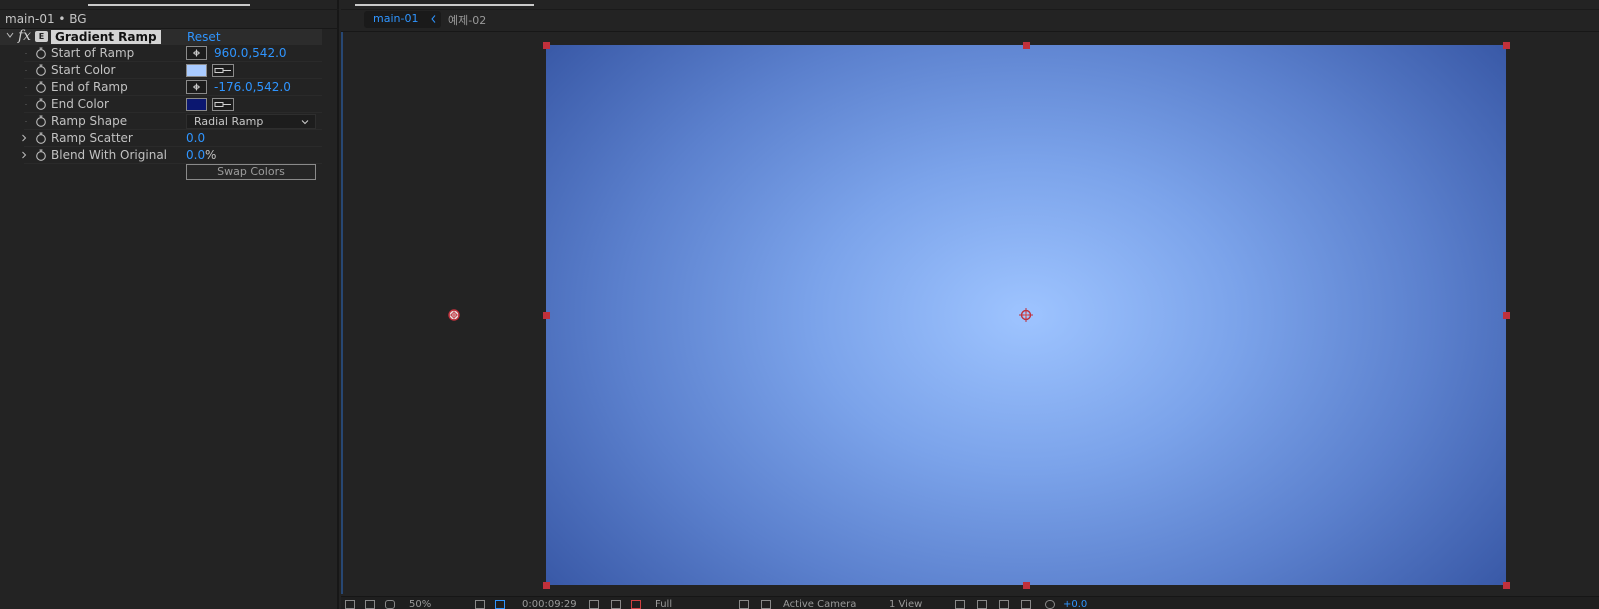 The image size is (1599, 609). Describe the element at coordinates (89, 87) in the screenshot. I see `property-label: End of Ramp` at that location.